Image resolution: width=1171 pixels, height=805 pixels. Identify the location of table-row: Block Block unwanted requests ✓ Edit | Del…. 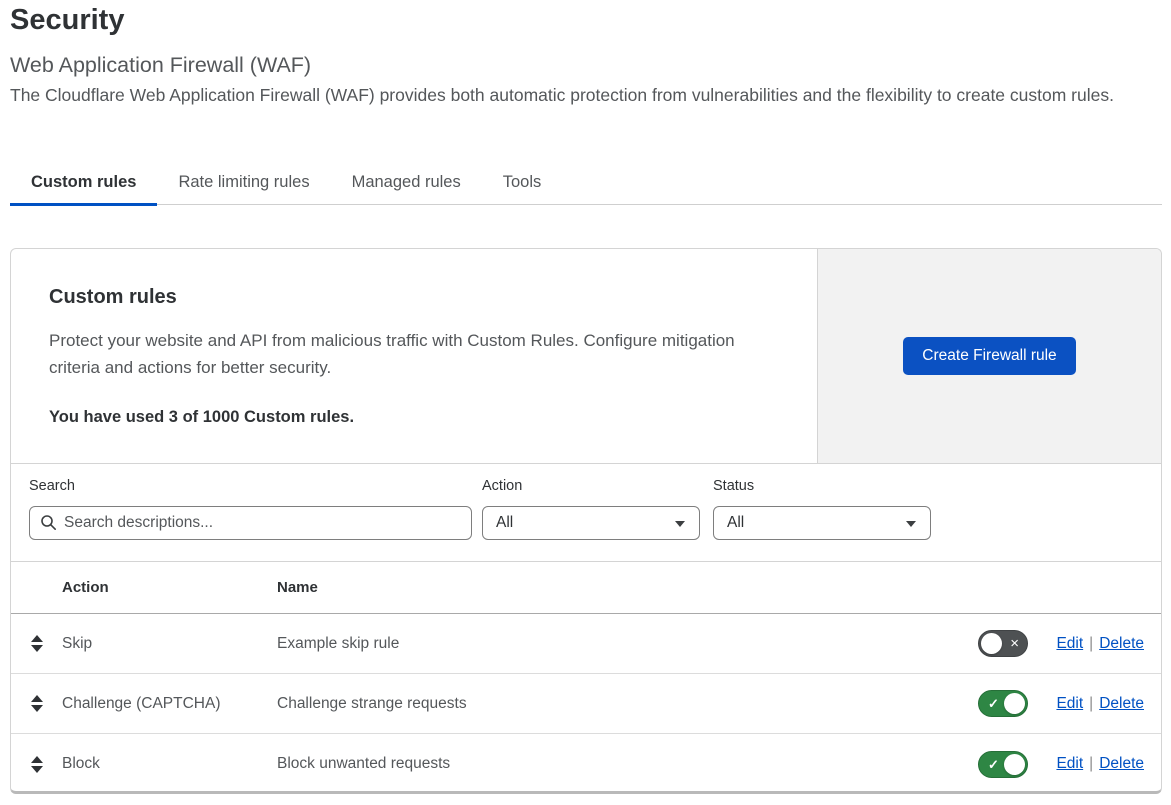
(586, 762).